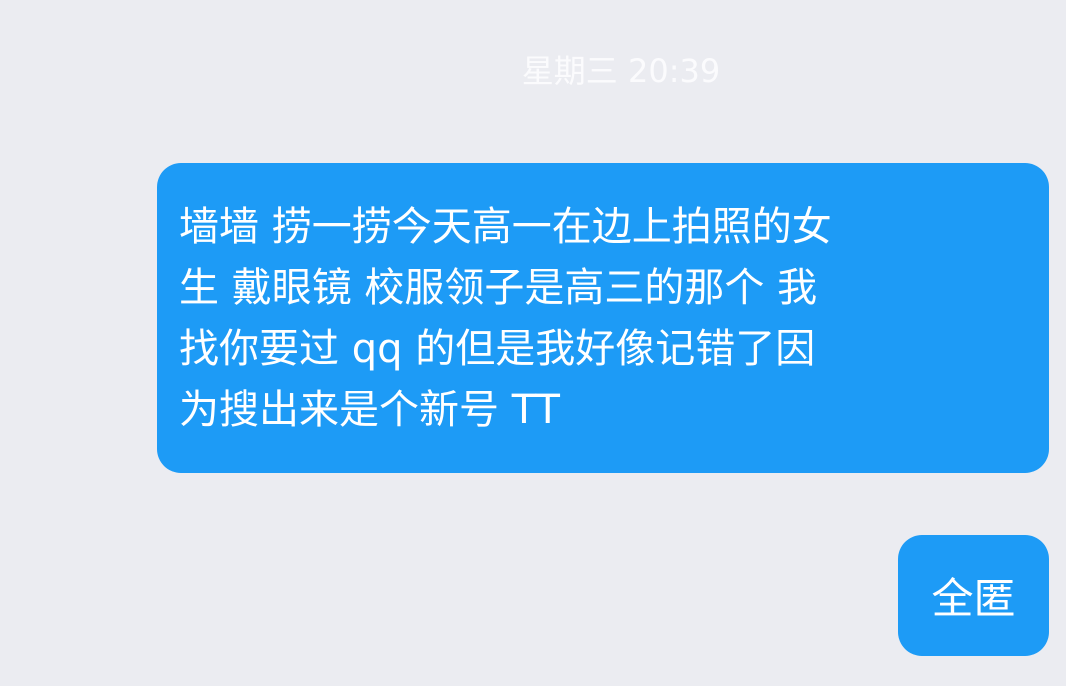 This screenshot has height=686, width=1066. Describe the element at coordinates (505, 227) in the screenshot. I see `message-text-line: 墙墙 捞一捞今天高一在边上拍照的女` at that location.